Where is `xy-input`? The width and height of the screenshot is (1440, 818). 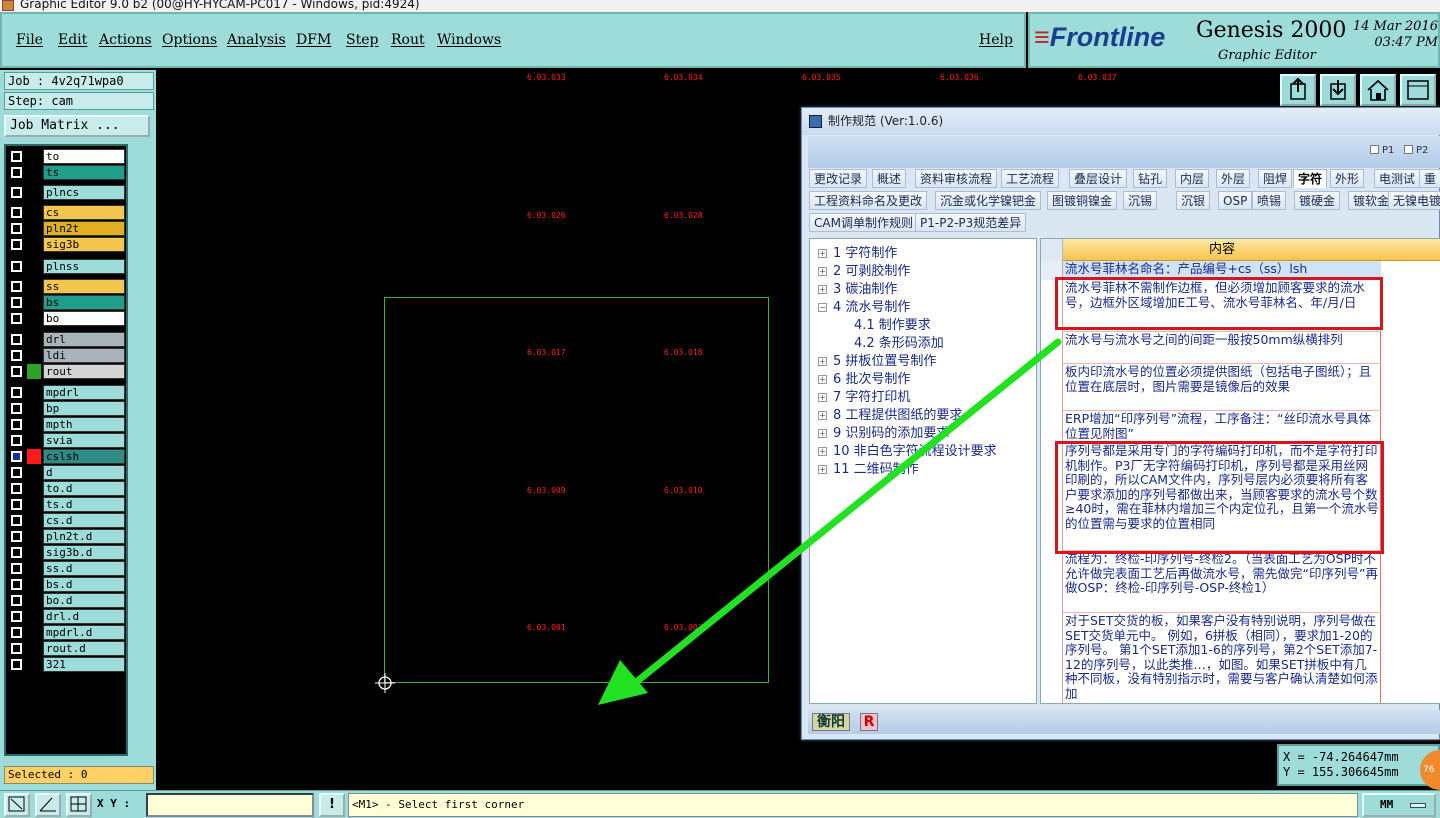 xy-input is located at coordinates (230, 805).